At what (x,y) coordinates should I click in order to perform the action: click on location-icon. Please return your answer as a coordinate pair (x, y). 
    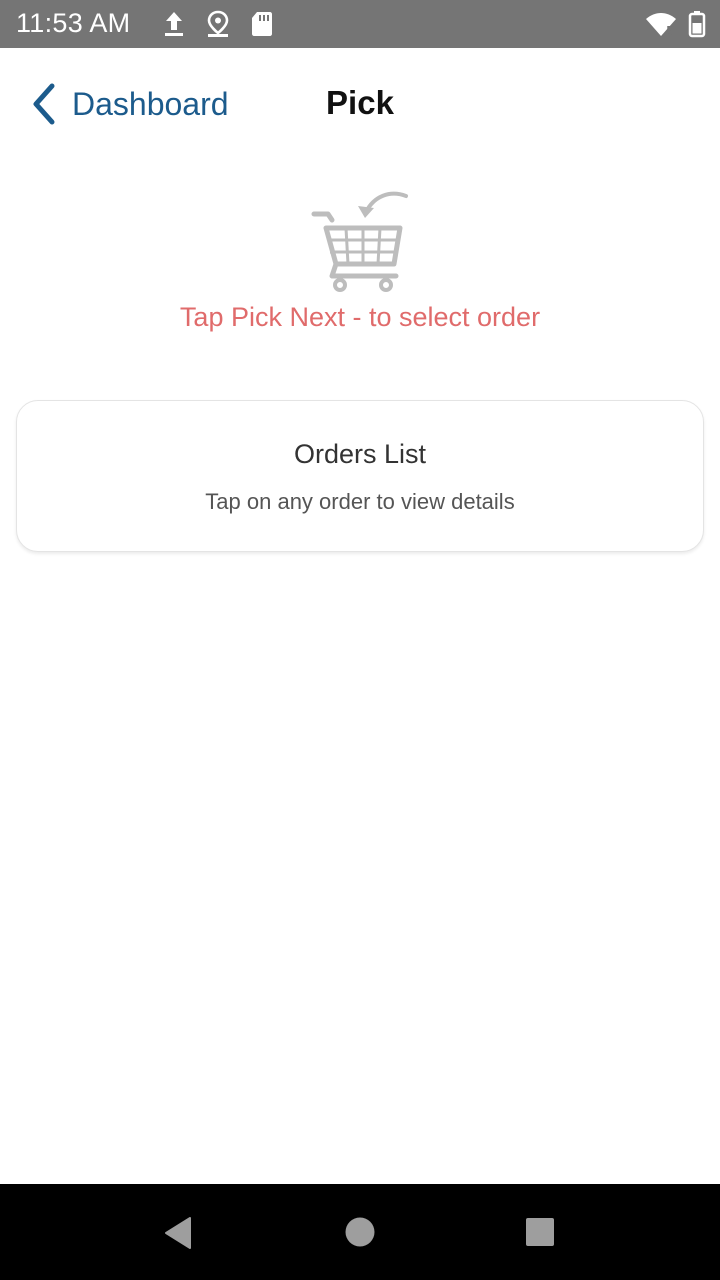
    Looking at the image, I should click on (218, 23).